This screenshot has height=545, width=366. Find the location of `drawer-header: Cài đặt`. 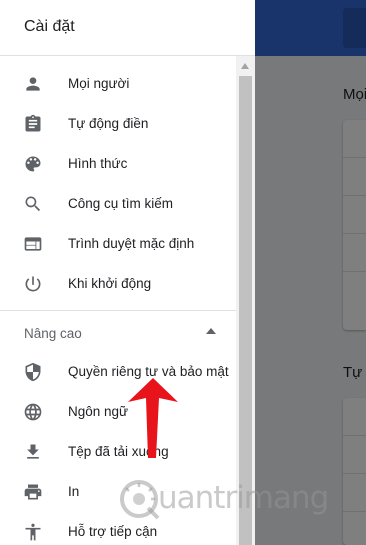

drawer-header: Cài đặt is located at coordinates (127, 28).